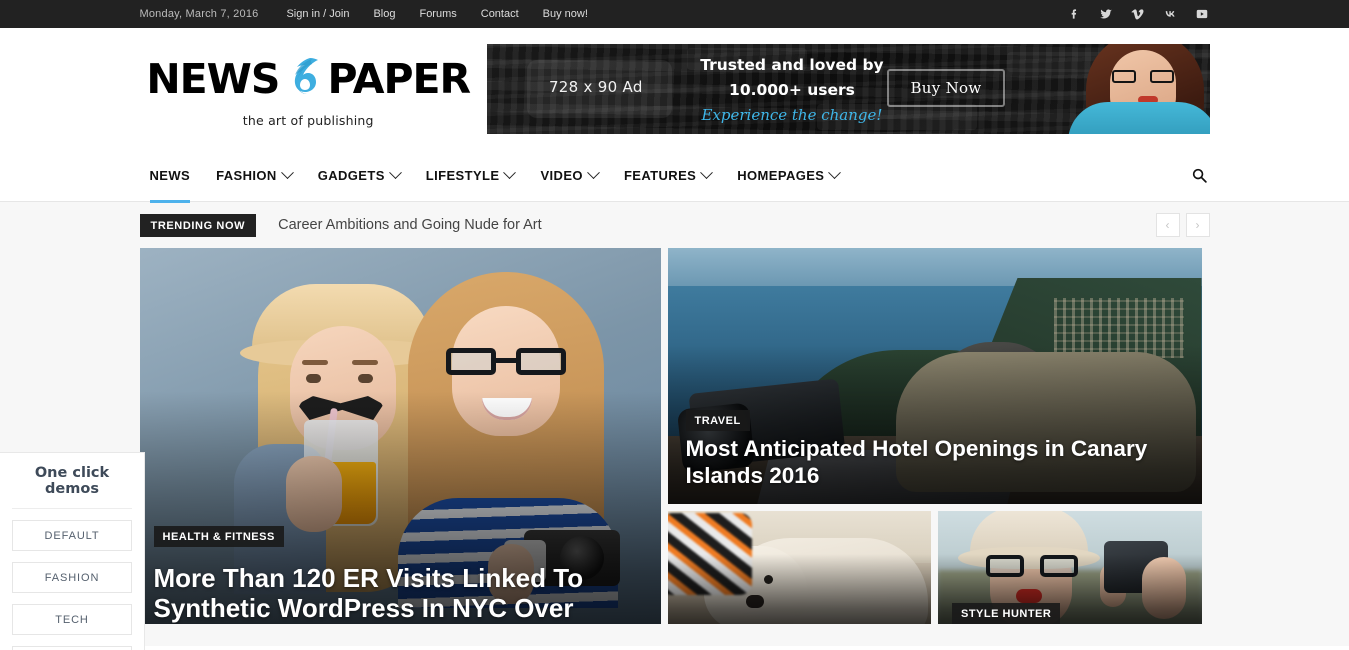  I want to click on nav-label-gadgets: GADGETS, so click(351, 175).